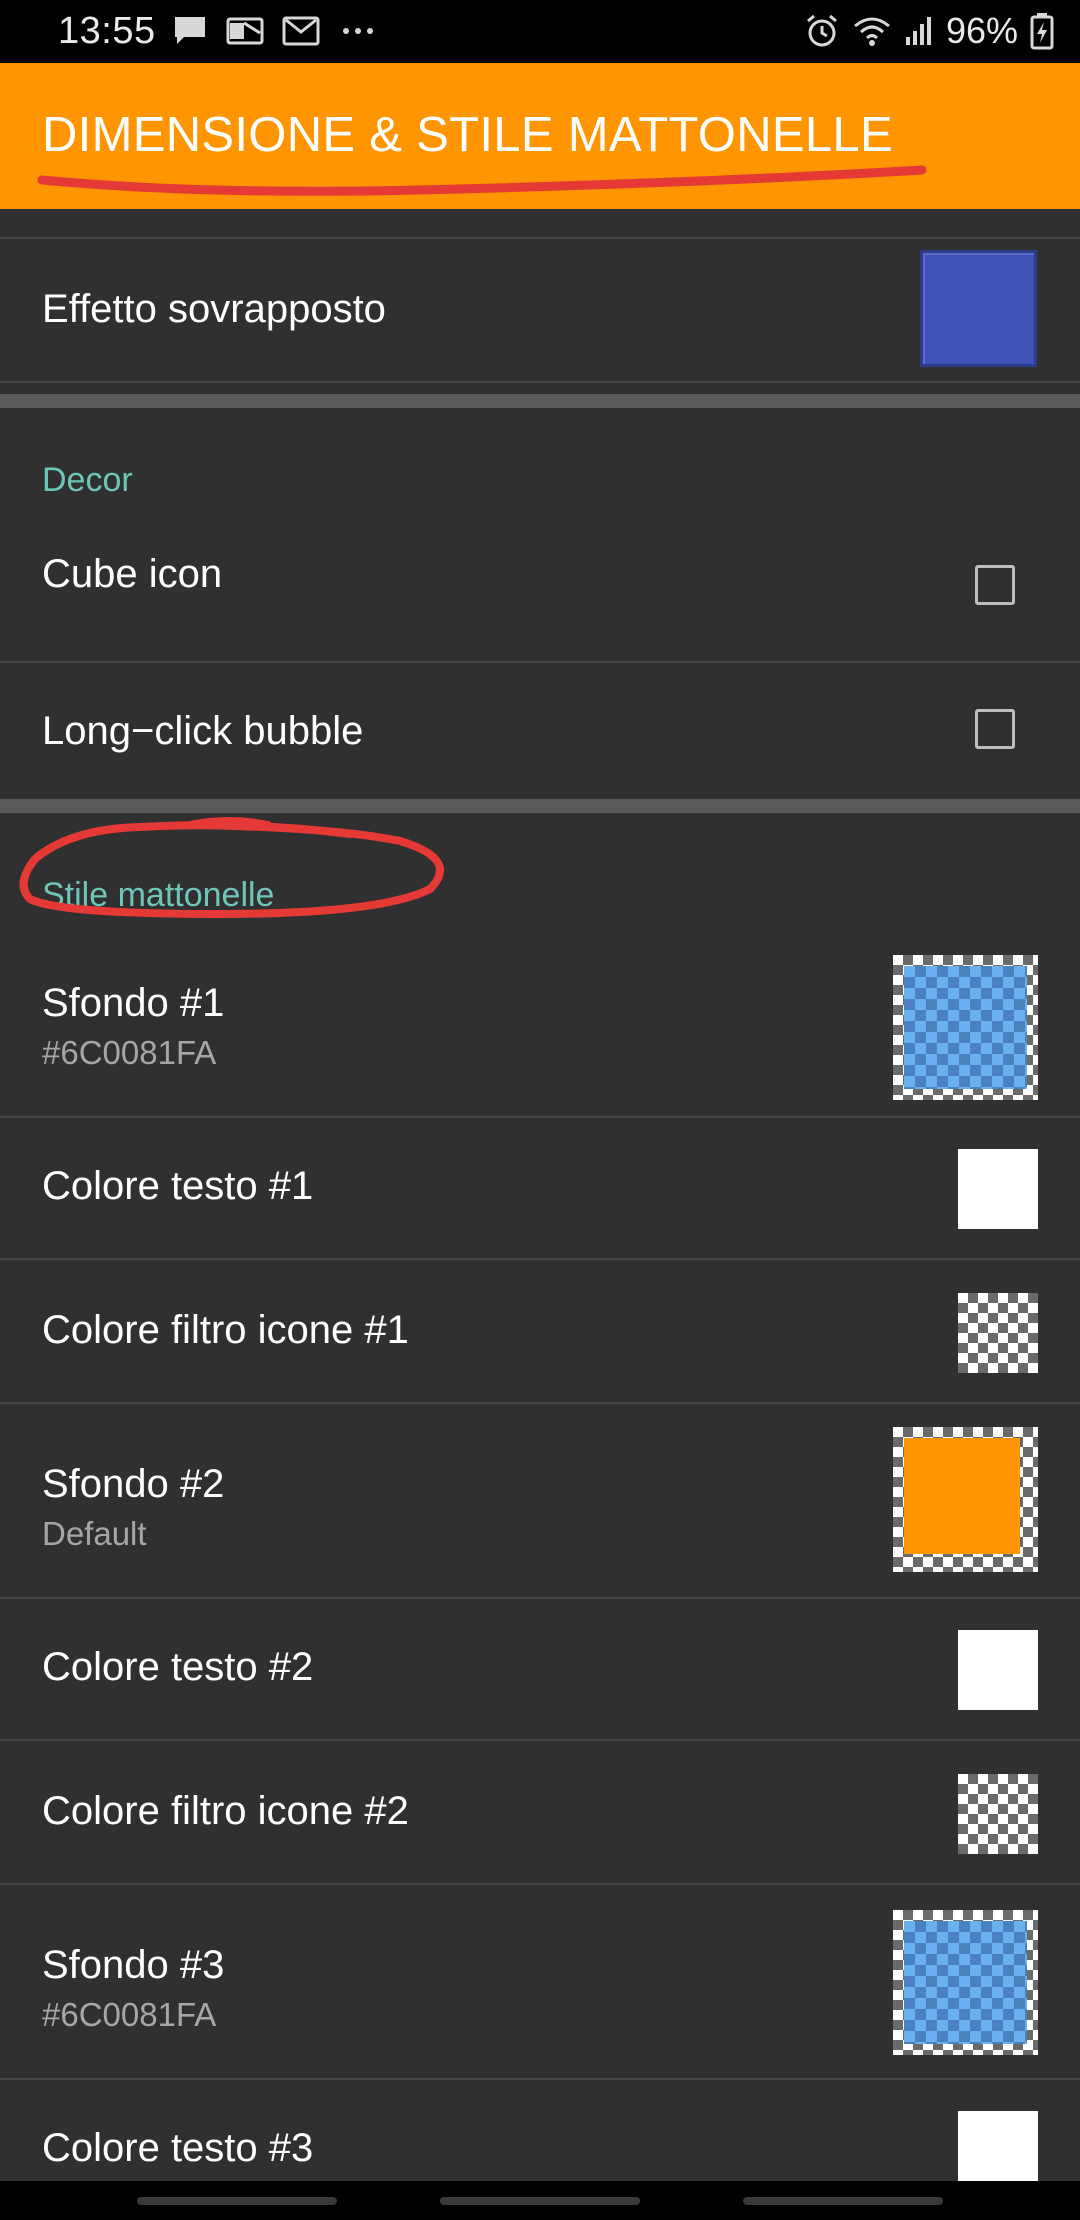 The width and height of the screenshot is (1080, 2220). What do you see at coordinates (94, 1533) in the screenshot?
I see `background-2-value: Default` at bounding box center [94, 1533].